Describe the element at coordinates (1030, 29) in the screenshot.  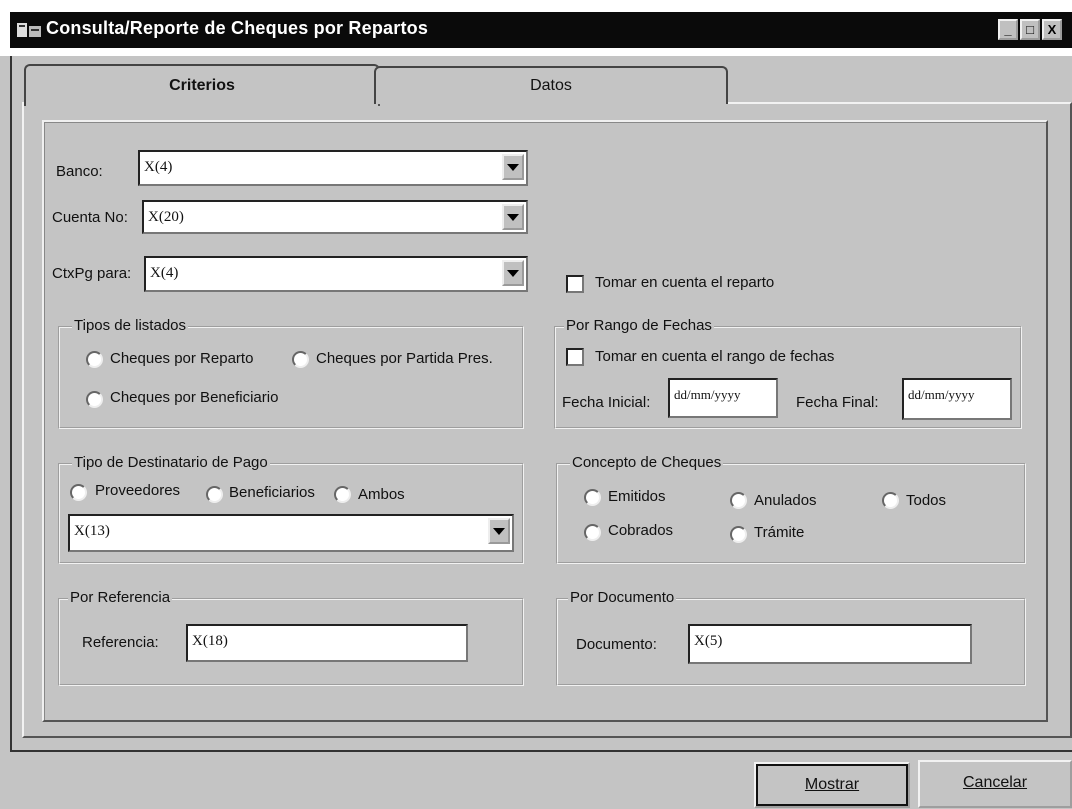
I see `maximize-button: □` at that location.